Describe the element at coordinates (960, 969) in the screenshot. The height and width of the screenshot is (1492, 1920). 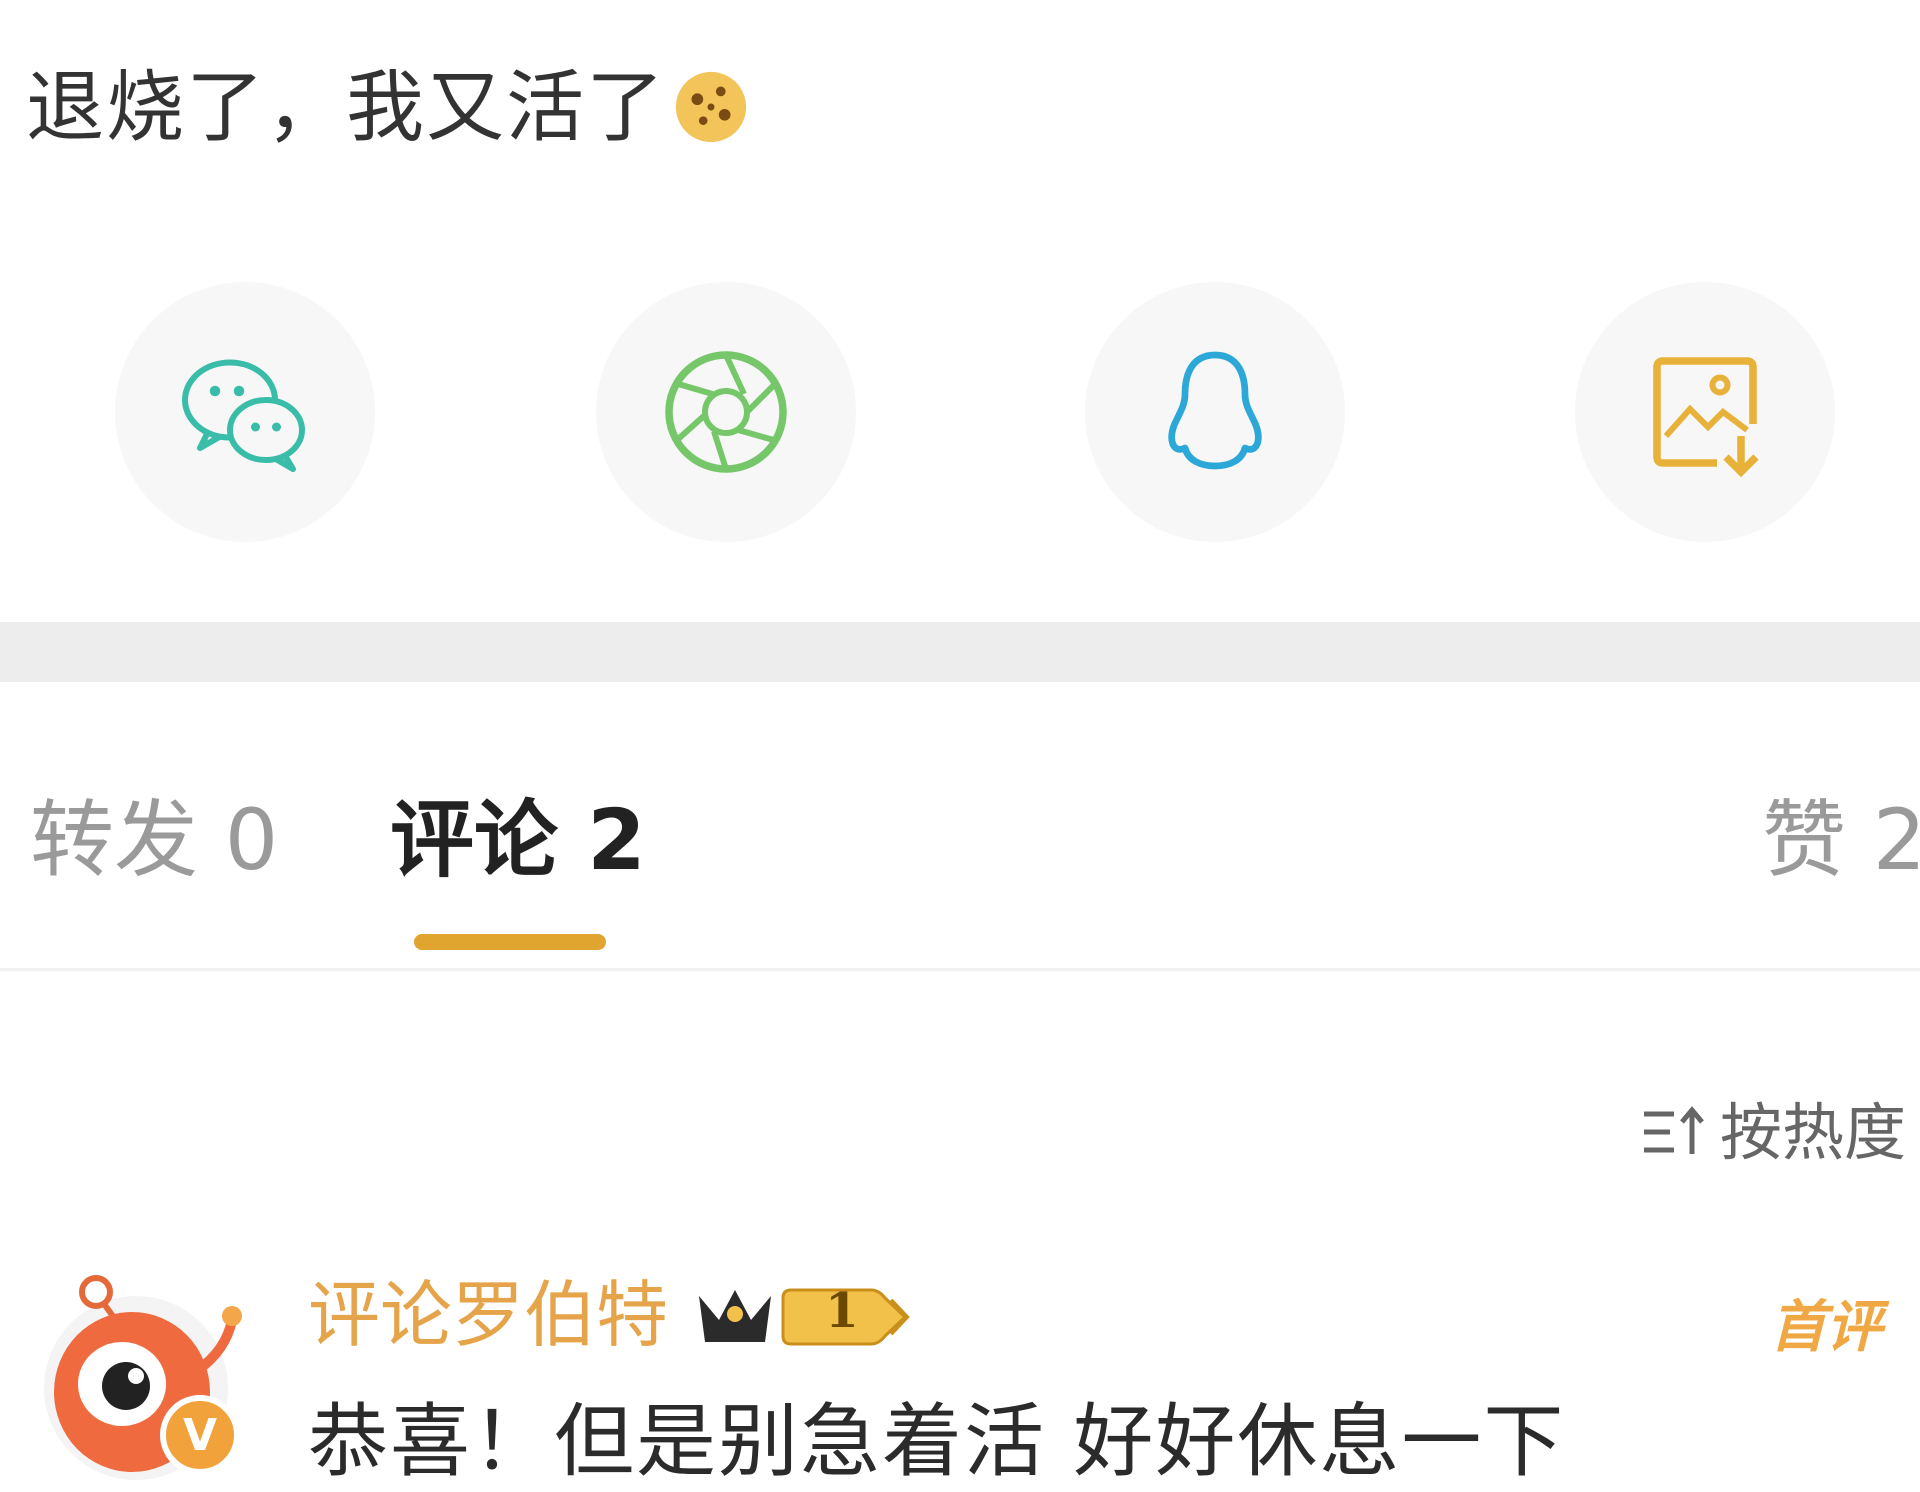
I see `tab-divider` at that location.